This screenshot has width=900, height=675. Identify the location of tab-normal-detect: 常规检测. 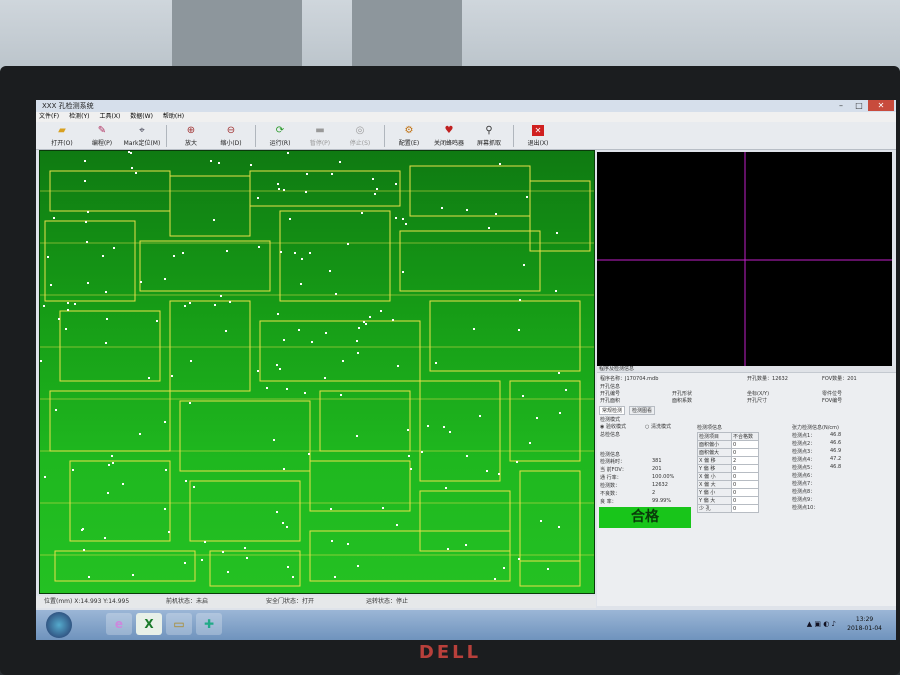
(612, 410).